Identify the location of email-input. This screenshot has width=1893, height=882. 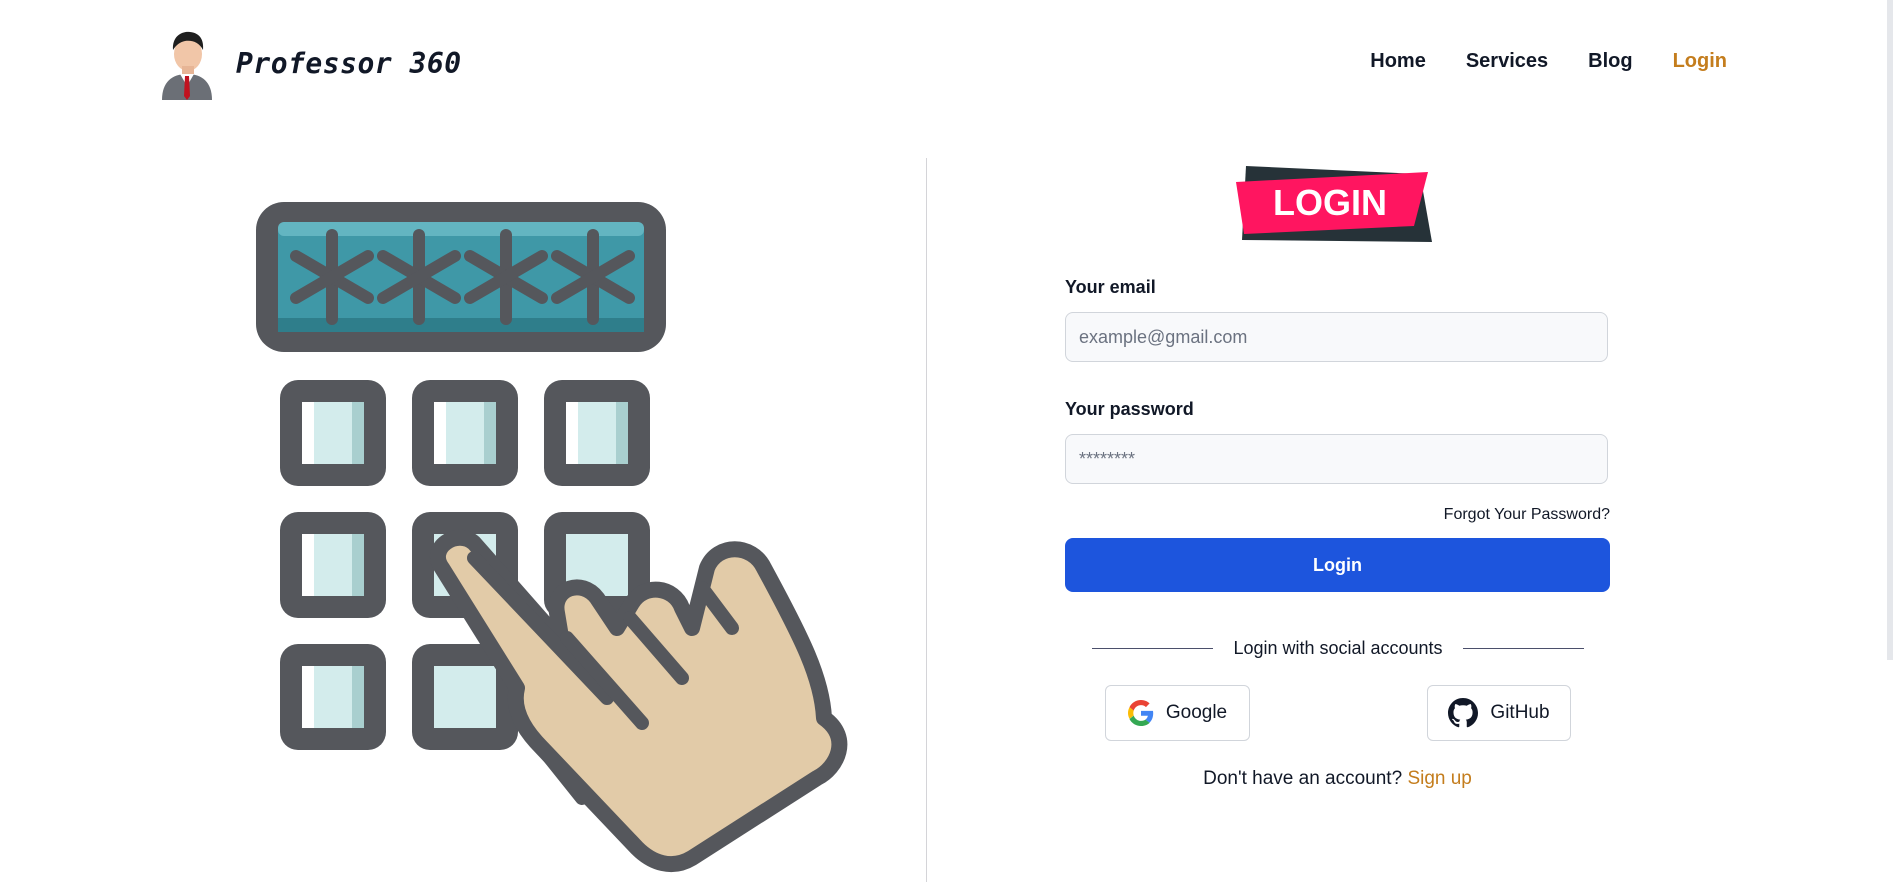
(1336, 337).